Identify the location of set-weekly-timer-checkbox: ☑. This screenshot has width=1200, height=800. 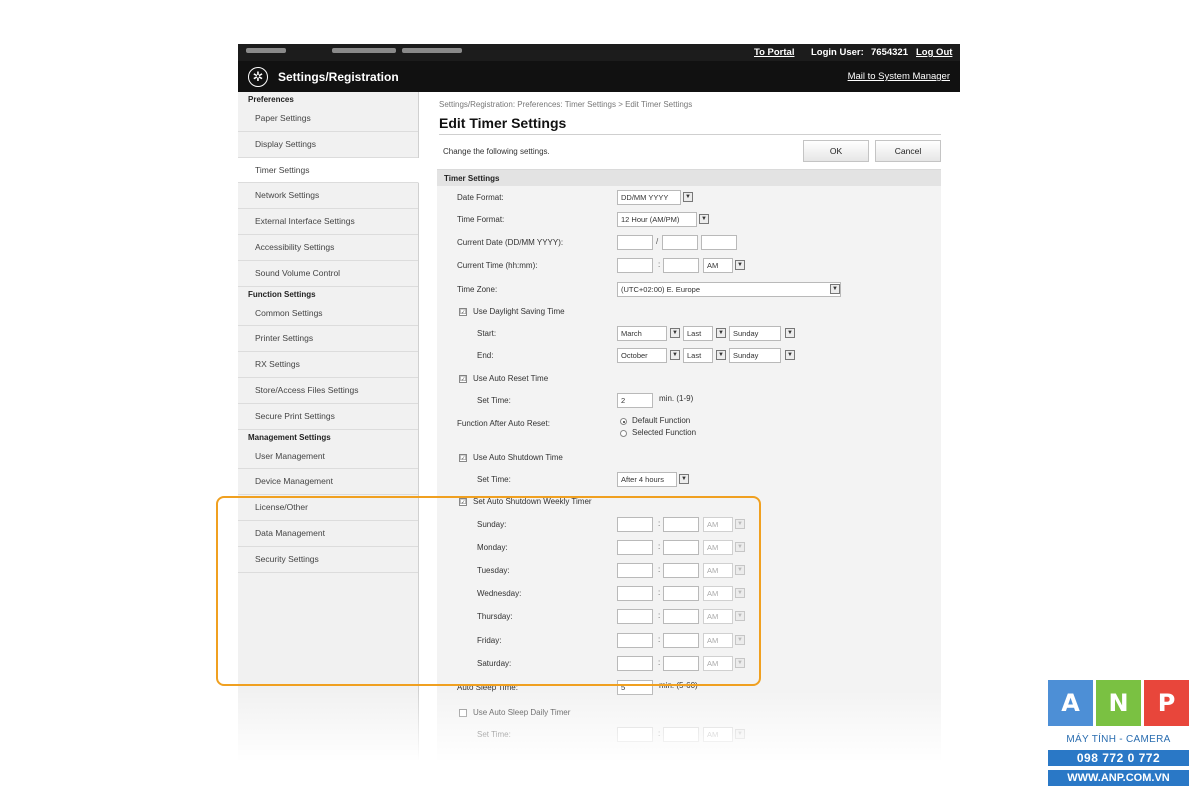
(463, 502).